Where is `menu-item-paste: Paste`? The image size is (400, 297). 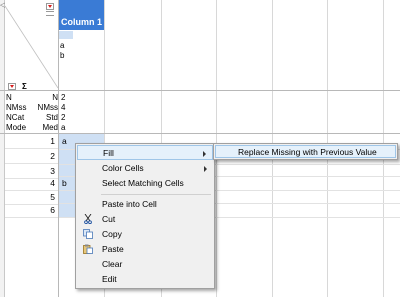
menu-item-paste: Paste is located at coordinates (145, 249).